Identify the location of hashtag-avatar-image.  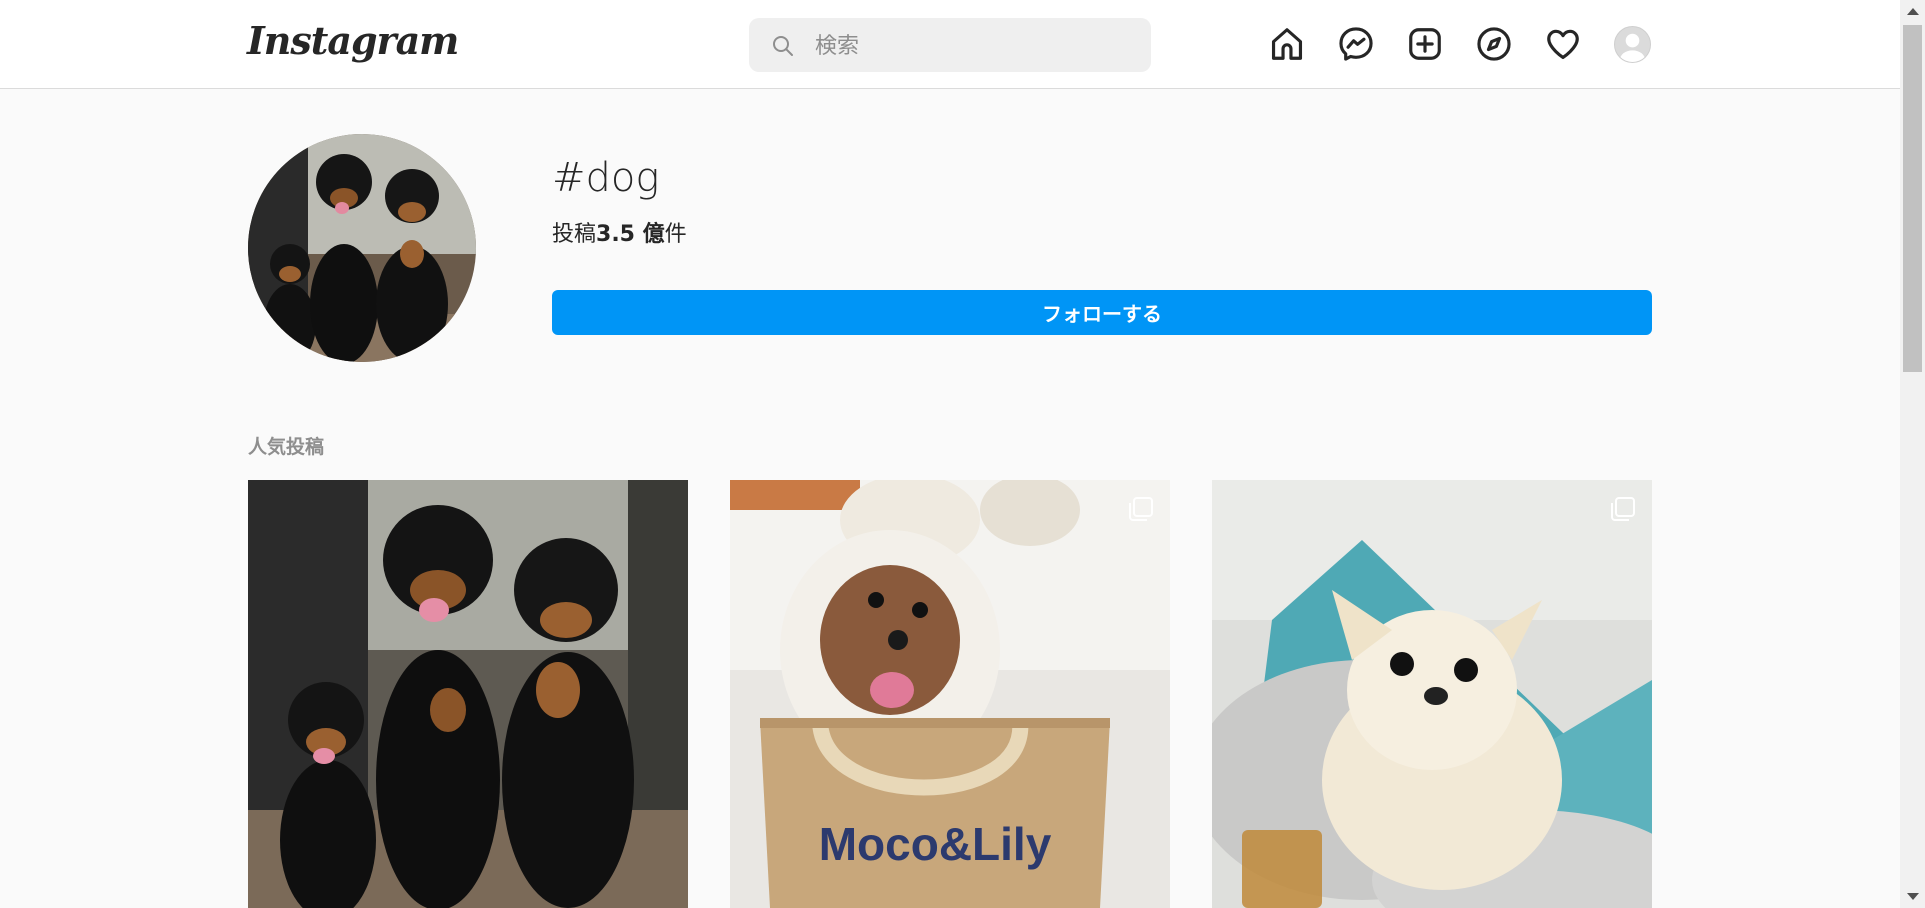
(362, 248).